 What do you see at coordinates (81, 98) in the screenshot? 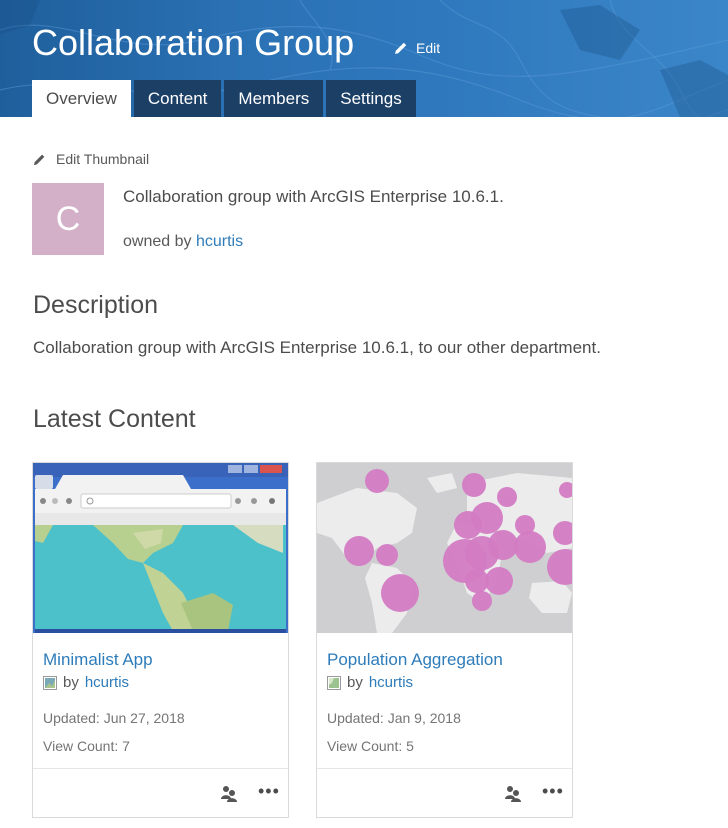
I see `tab-overview: Overview` at bounding box center [81, 98].